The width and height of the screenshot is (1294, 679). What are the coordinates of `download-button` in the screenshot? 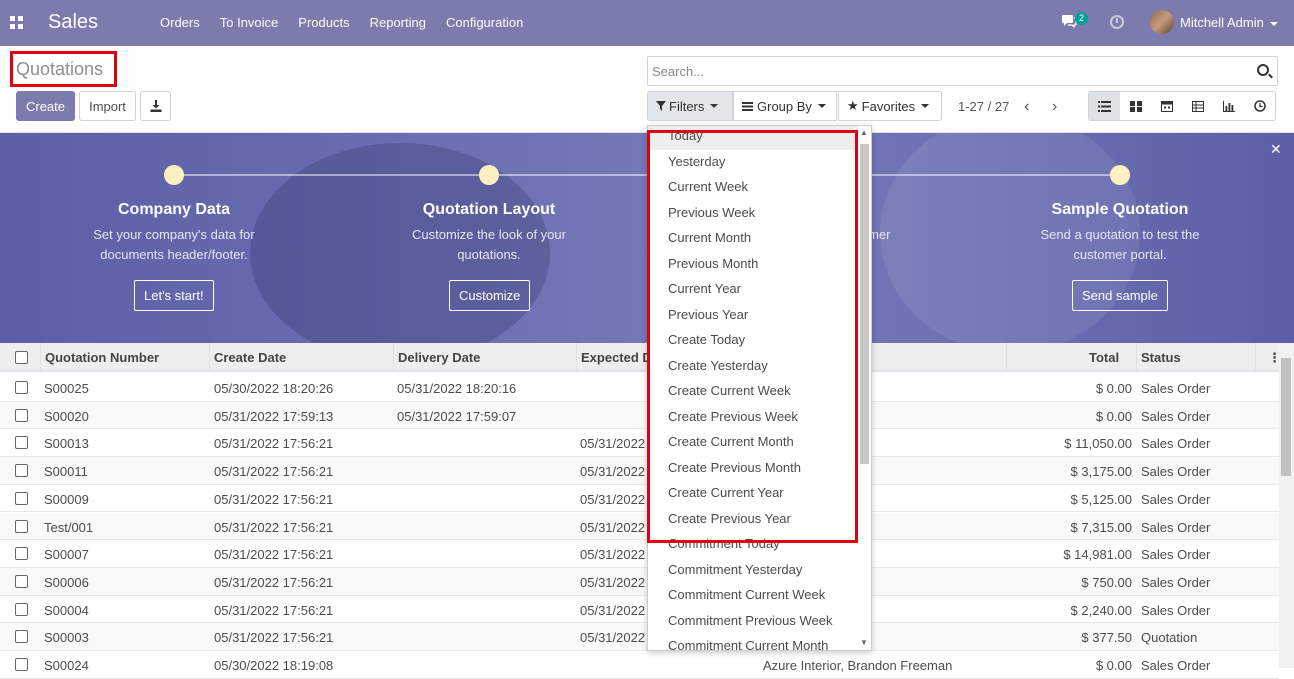 It's located at (155, 106).